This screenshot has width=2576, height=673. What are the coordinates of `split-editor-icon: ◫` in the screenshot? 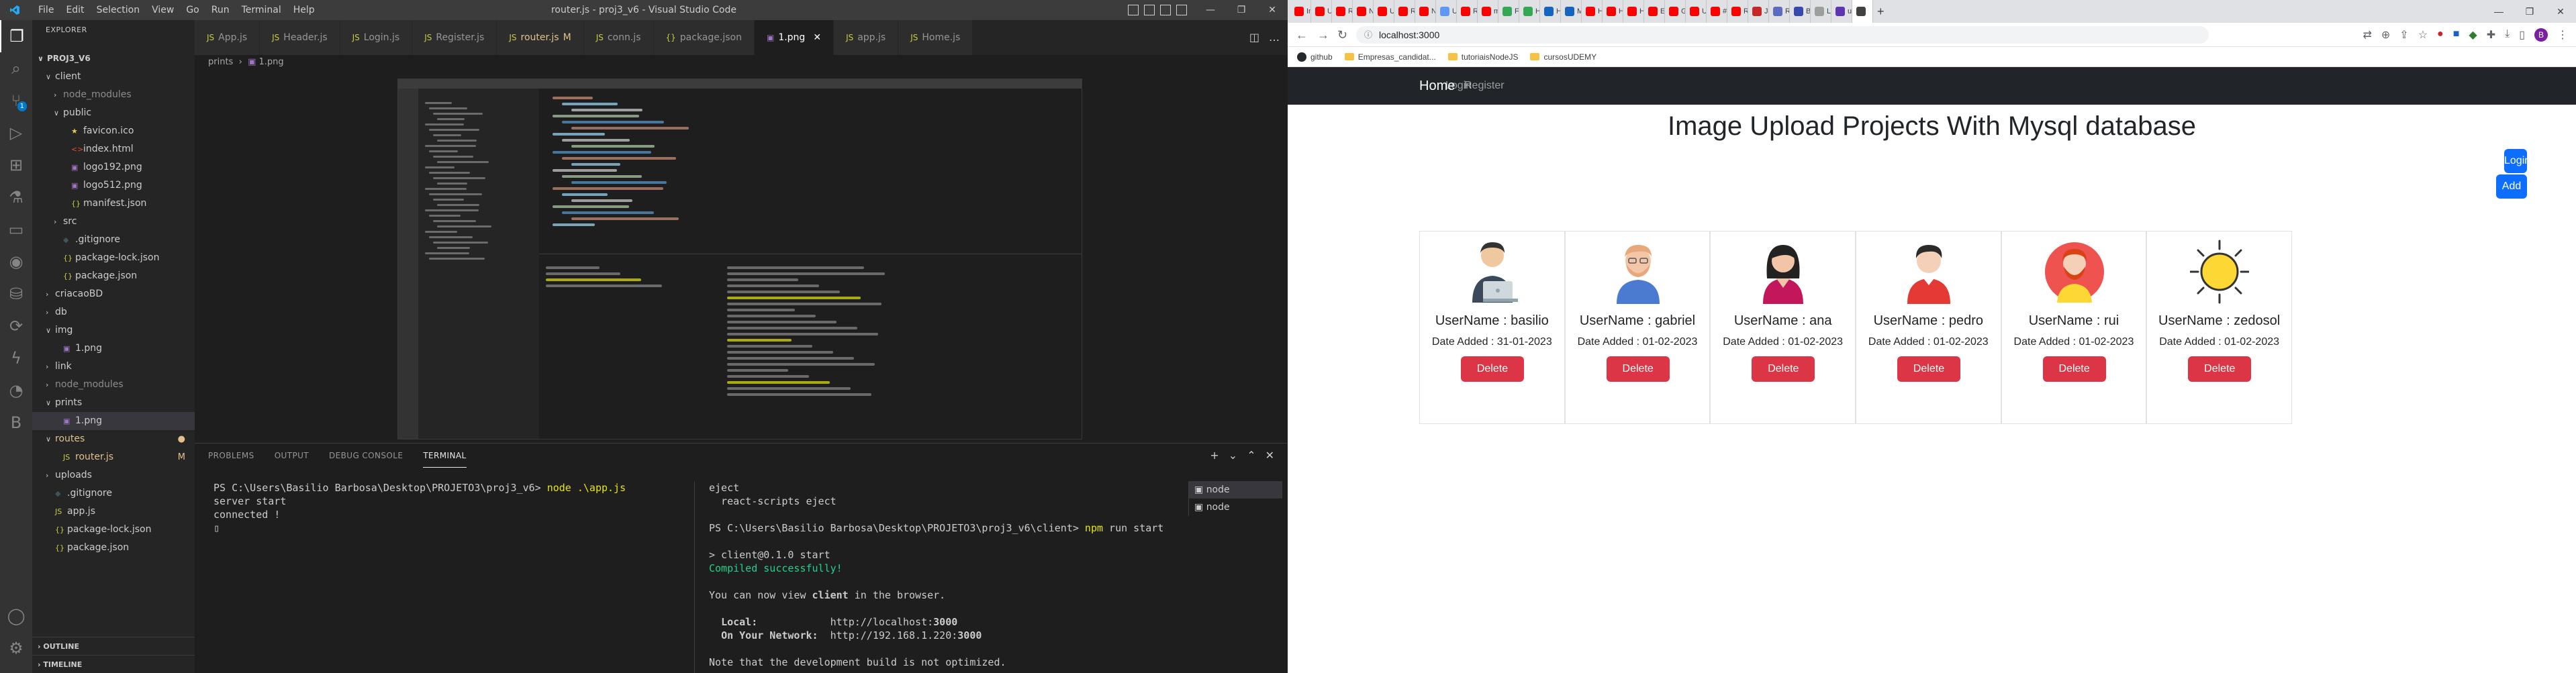 It's located at (1254, 37).